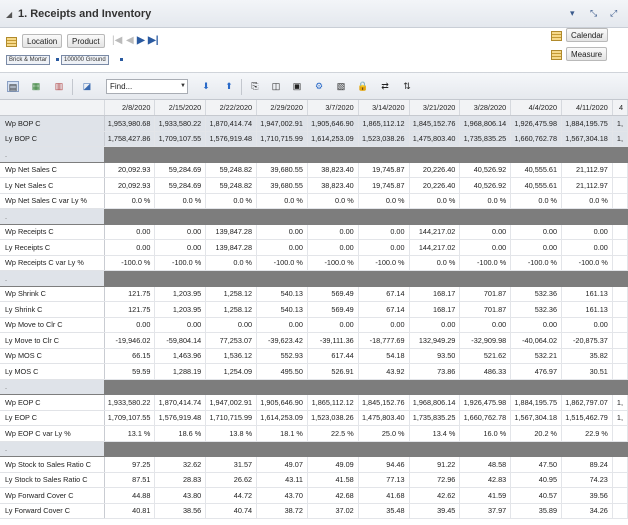  What do you see at coordinates (180, 511) in the screenshot?
I see `table-cell: 38.56` at bounding box center [180, 511].